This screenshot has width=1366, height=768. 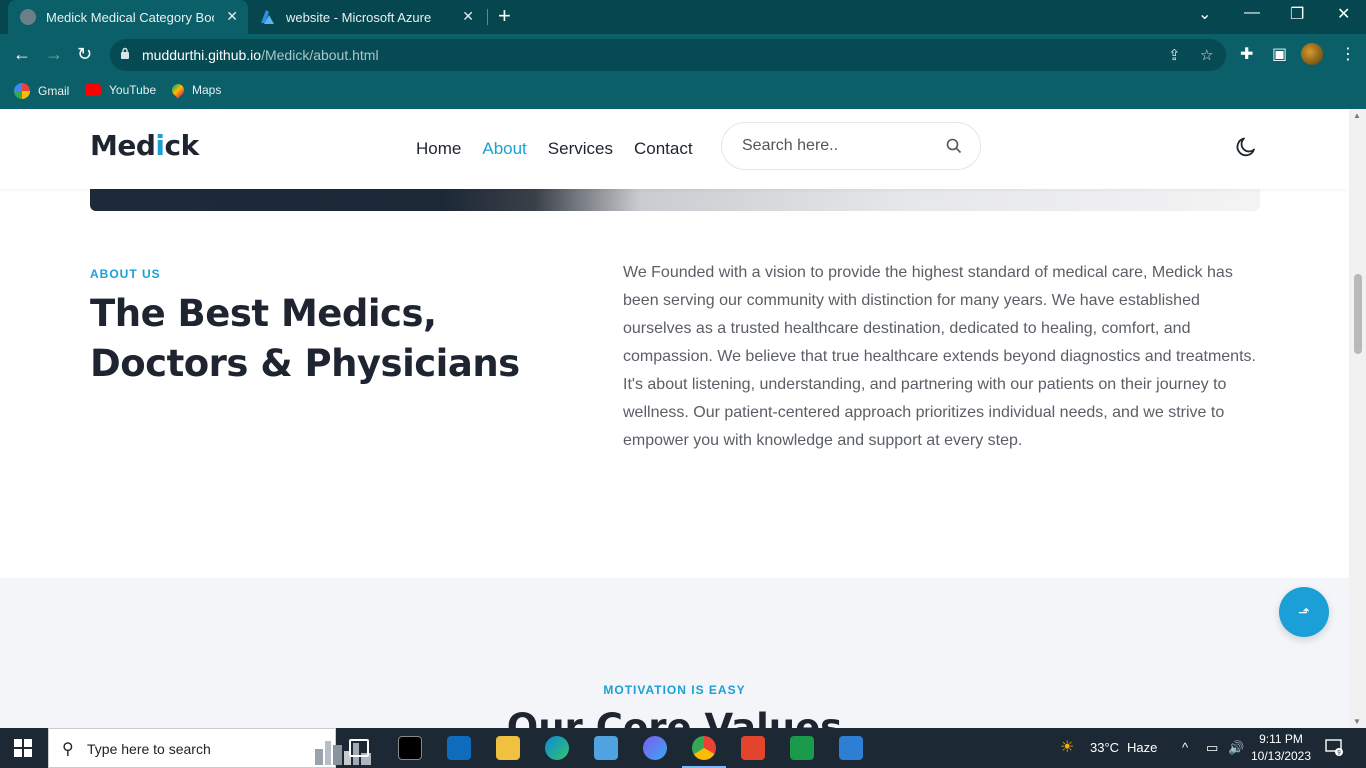 What do you see at coordinates (1312, 54) in the screenshot?
I see `profile-avatar` at bounding box center [1312, 54].